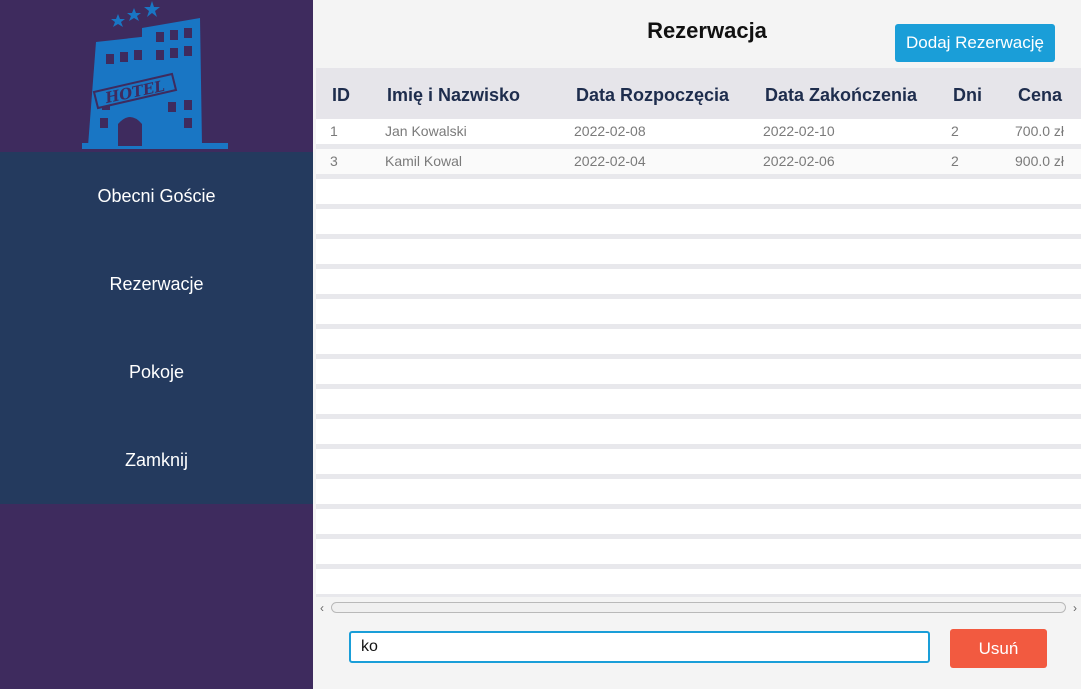  I want to click on cell-end: 2022-02-10, so click(799, 131).